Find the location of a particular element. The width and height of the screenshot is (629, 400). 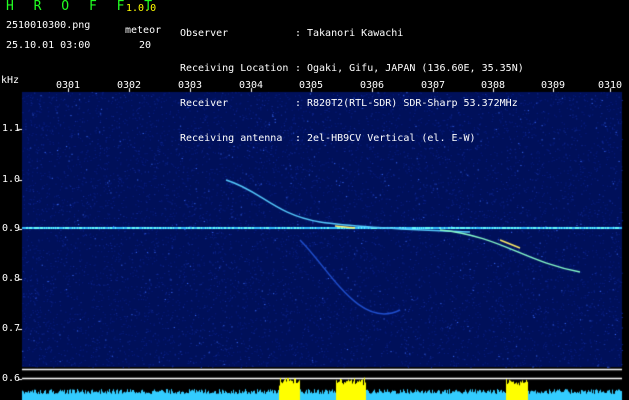

x-tick: 0304 is located at coordinates (251, 85).